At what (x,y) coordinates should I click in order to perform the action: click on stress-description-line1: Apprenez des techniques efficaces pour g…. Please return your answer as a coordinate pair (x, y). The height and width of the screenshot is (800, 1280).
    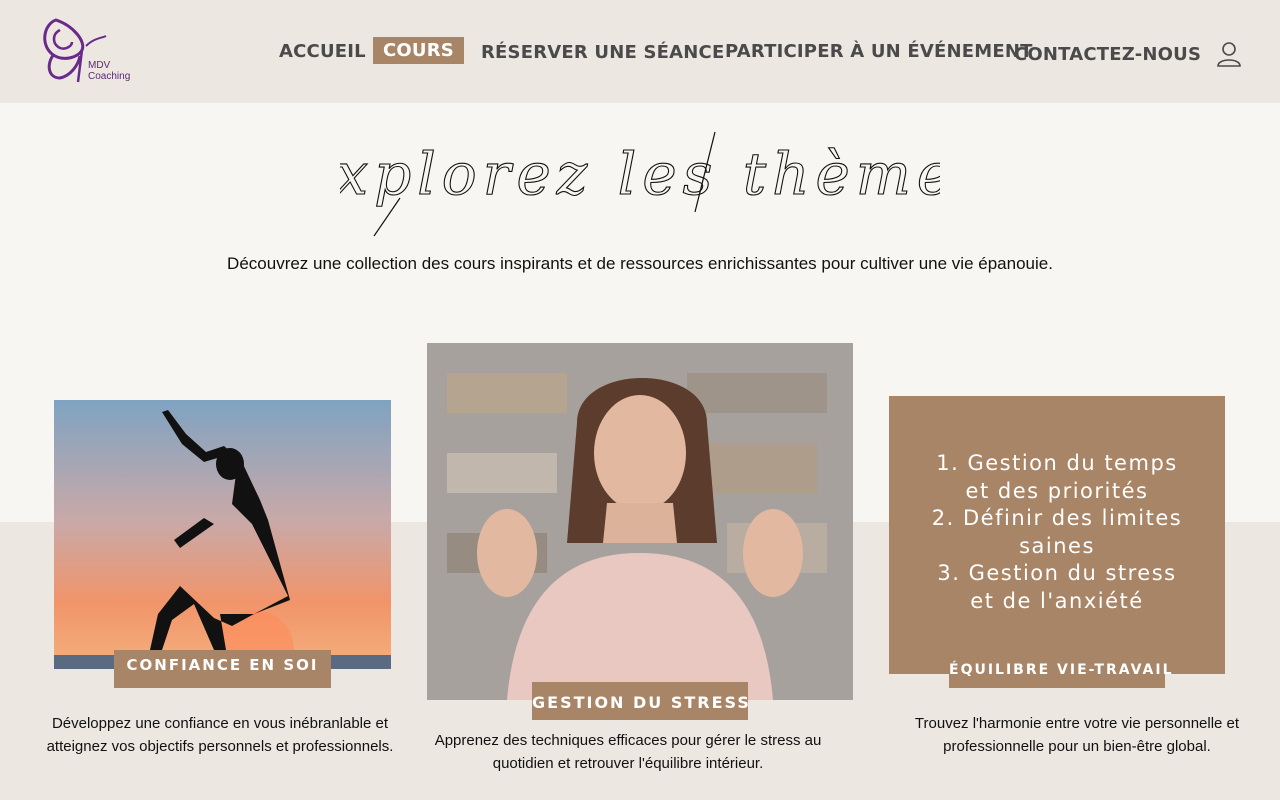
    Looking at the image, I should click on (628, 740).